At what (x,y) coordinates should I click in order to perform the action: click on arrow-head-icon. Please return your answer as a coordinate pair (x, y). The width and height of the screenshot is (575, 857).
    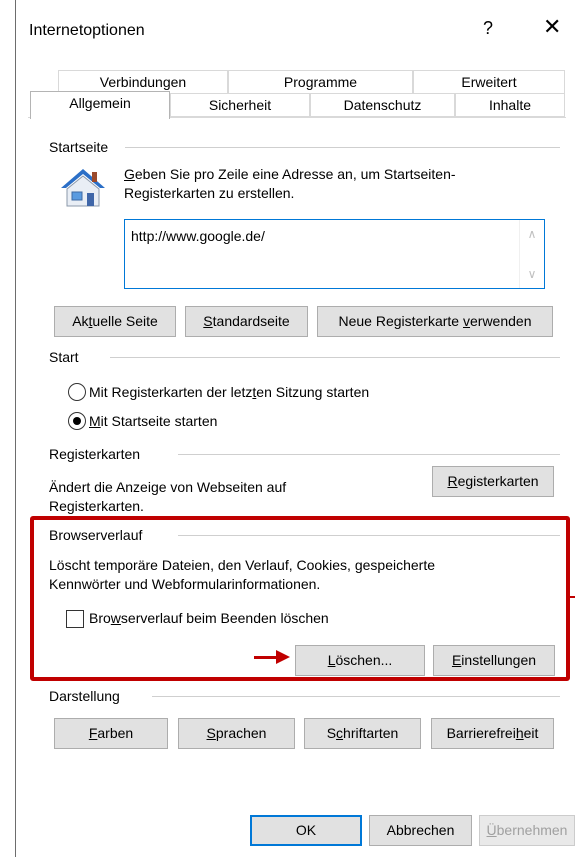
    Looking at the image, I should click on (283, 657).